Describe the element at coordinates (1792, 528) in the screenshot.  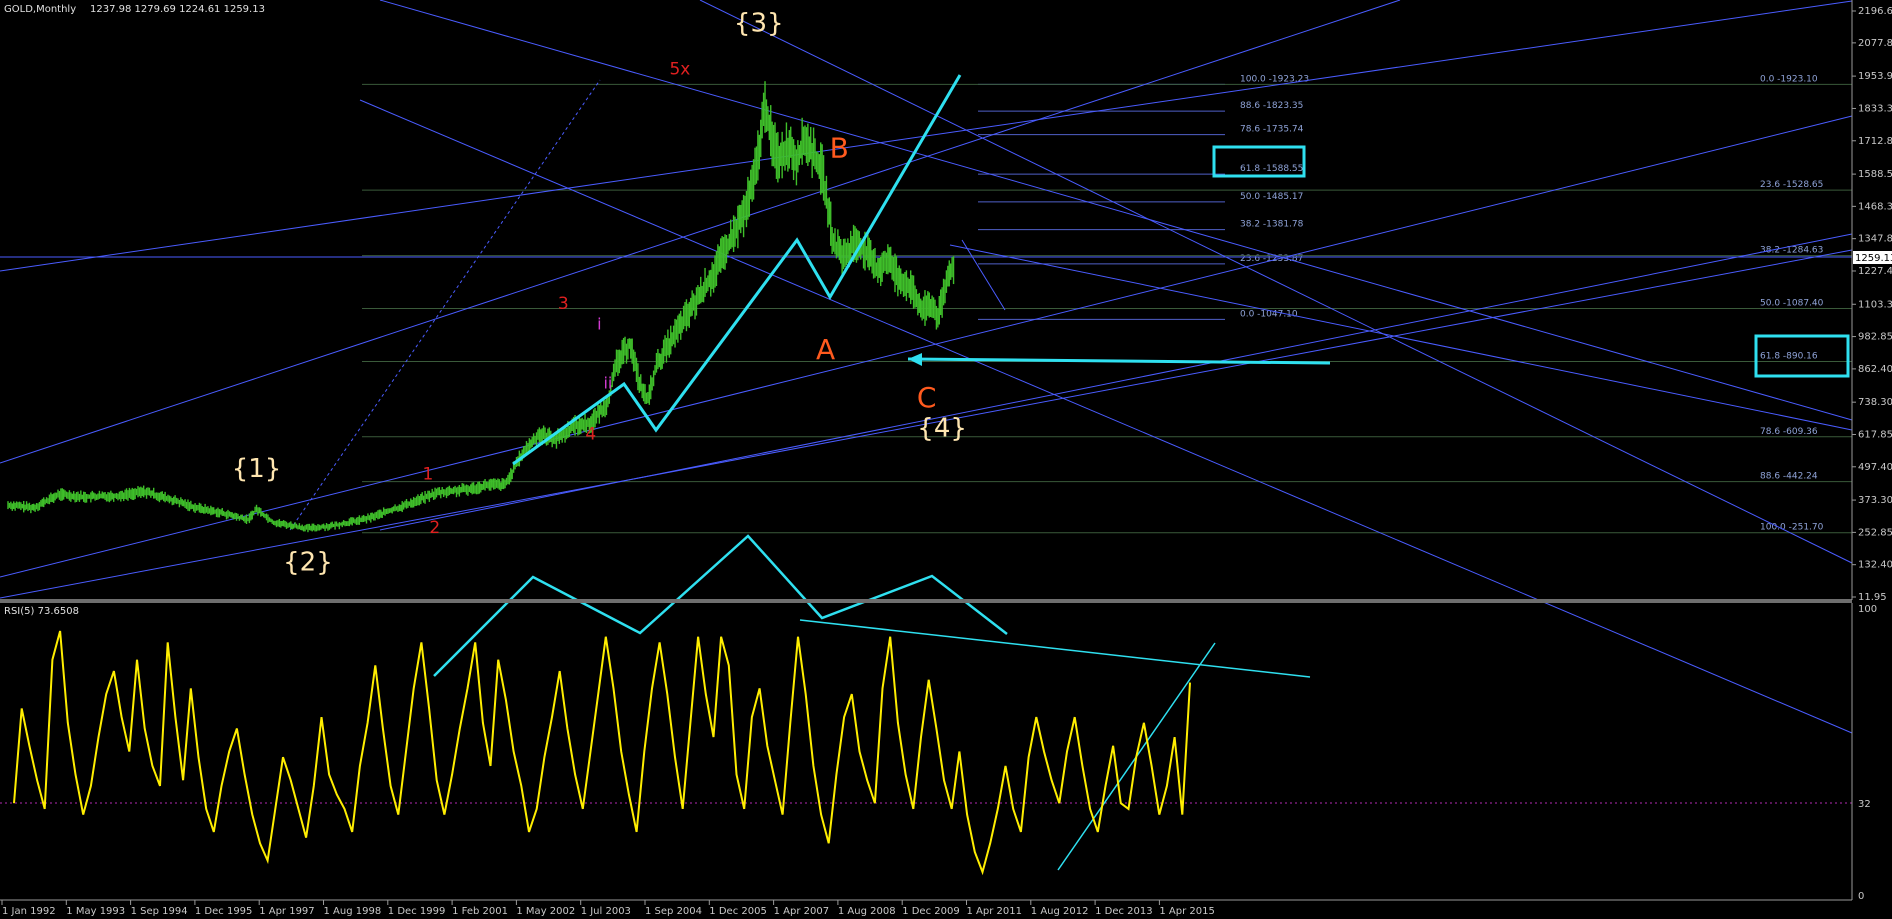
I see `fib-level-label: 100.0 -251.70` at that location.